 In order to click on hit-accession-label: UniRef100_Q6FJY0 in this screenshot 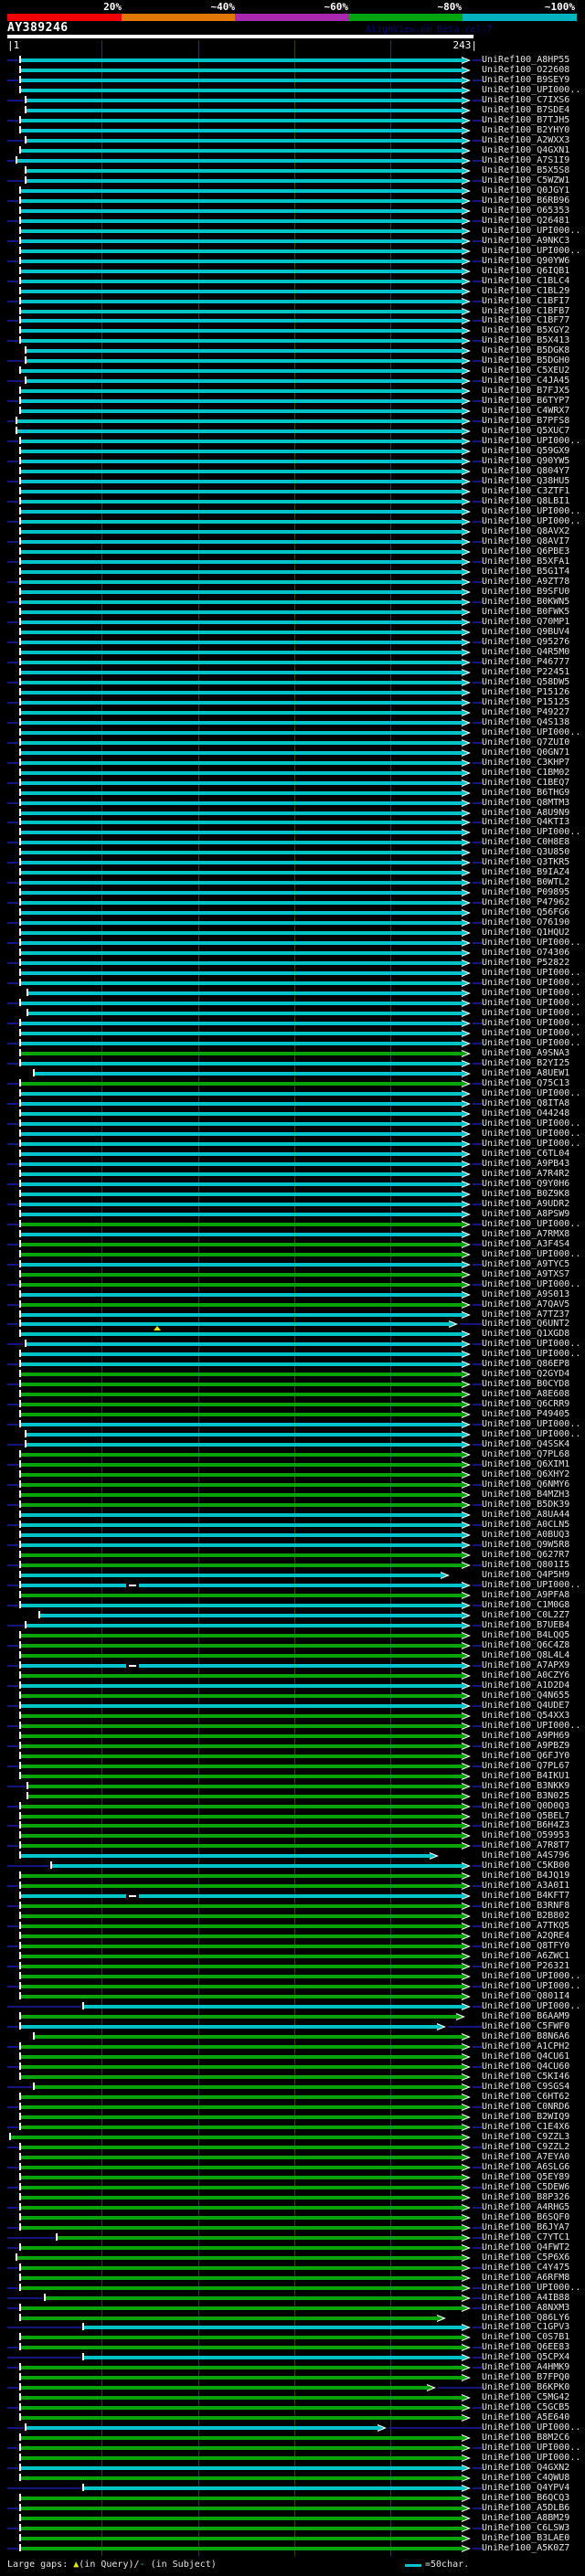, I will do `click(525, 1756)`.